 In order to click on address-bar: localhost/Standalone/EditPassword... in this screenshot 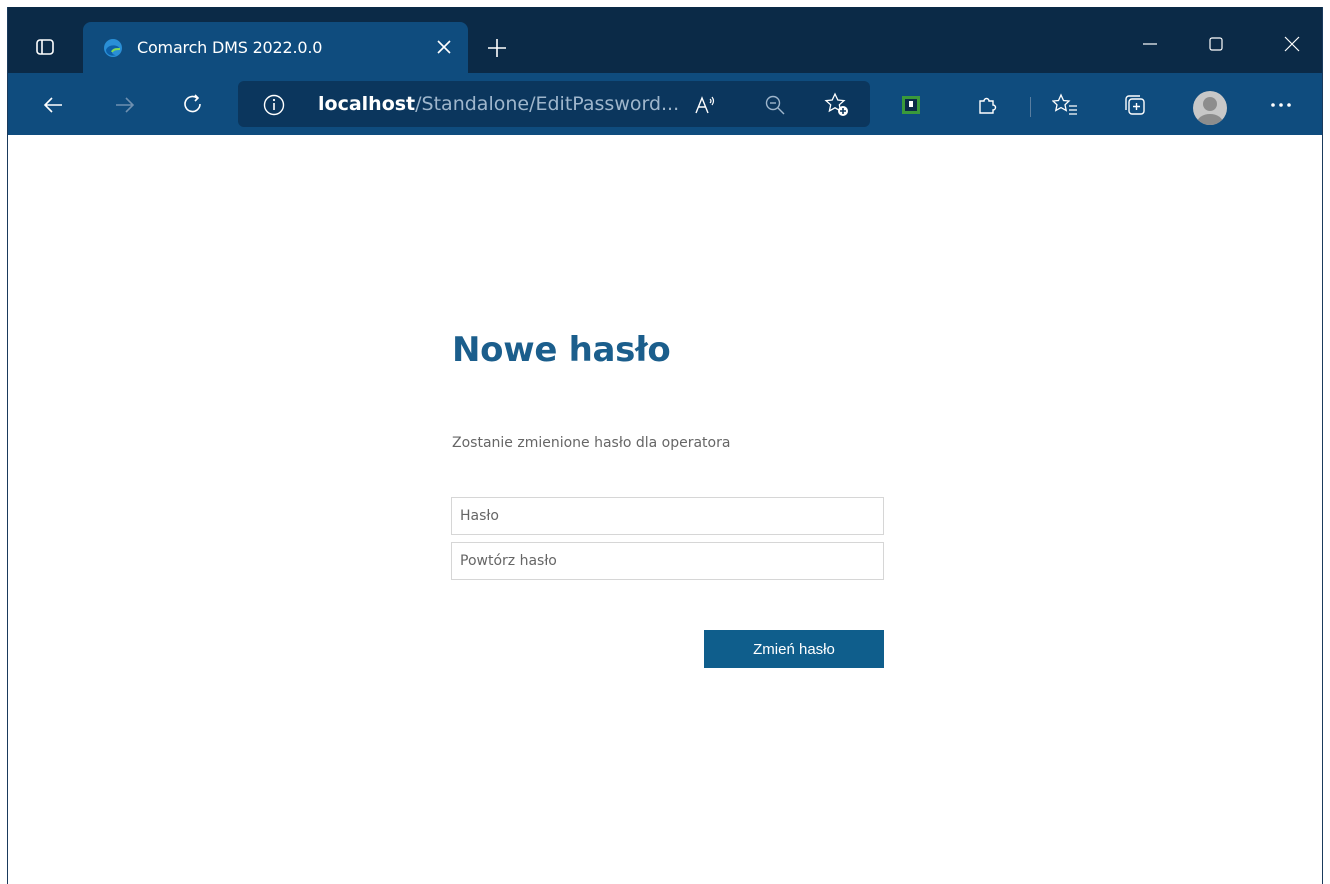, I will do `click(554, 104)`.